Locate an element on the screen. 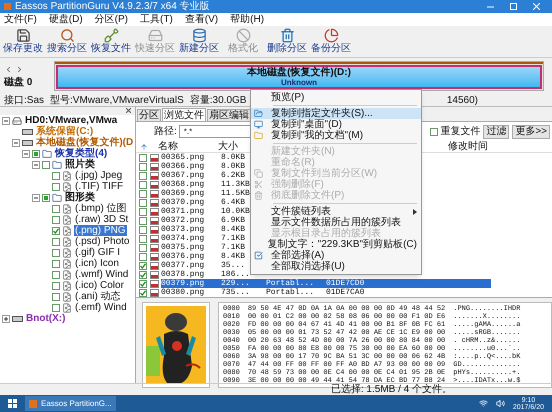  drive-icon is located at coordinates (155, 35).